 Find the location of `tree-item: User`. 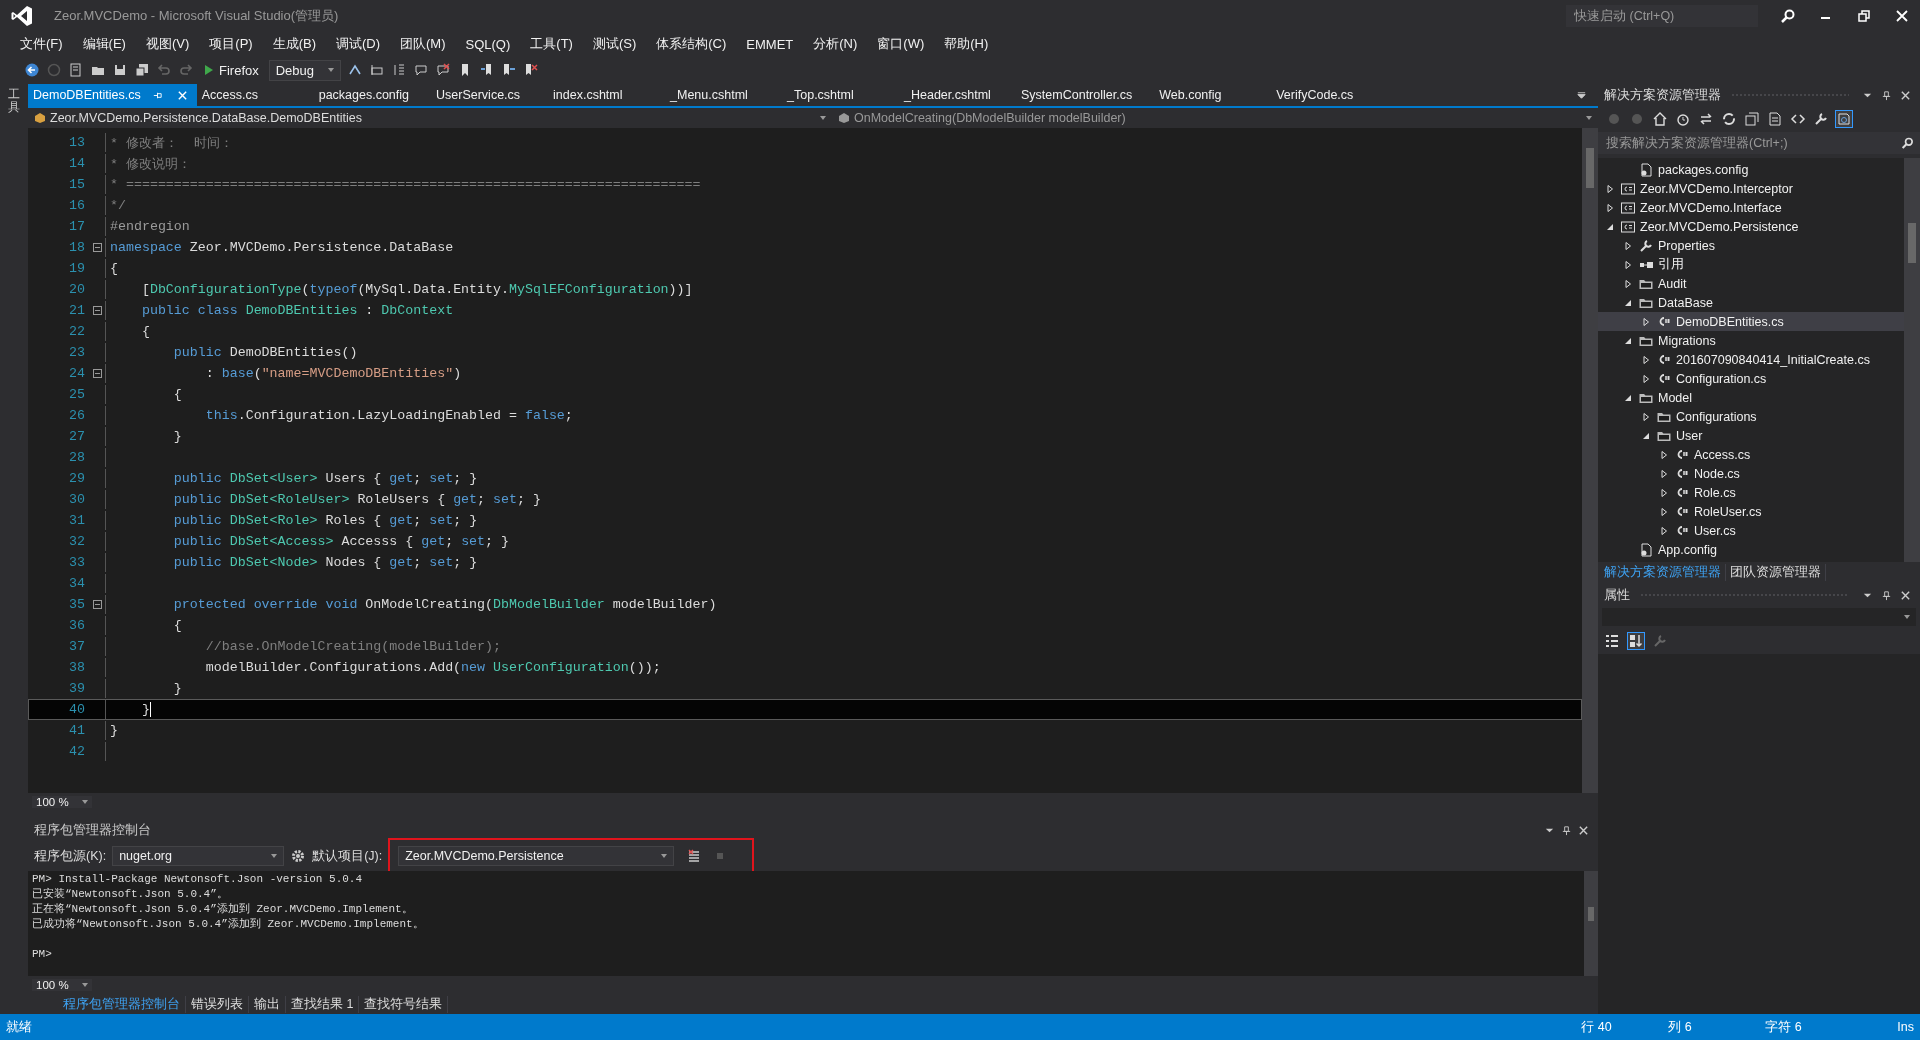

tree-item: User is located at coordinates (1689, 435).